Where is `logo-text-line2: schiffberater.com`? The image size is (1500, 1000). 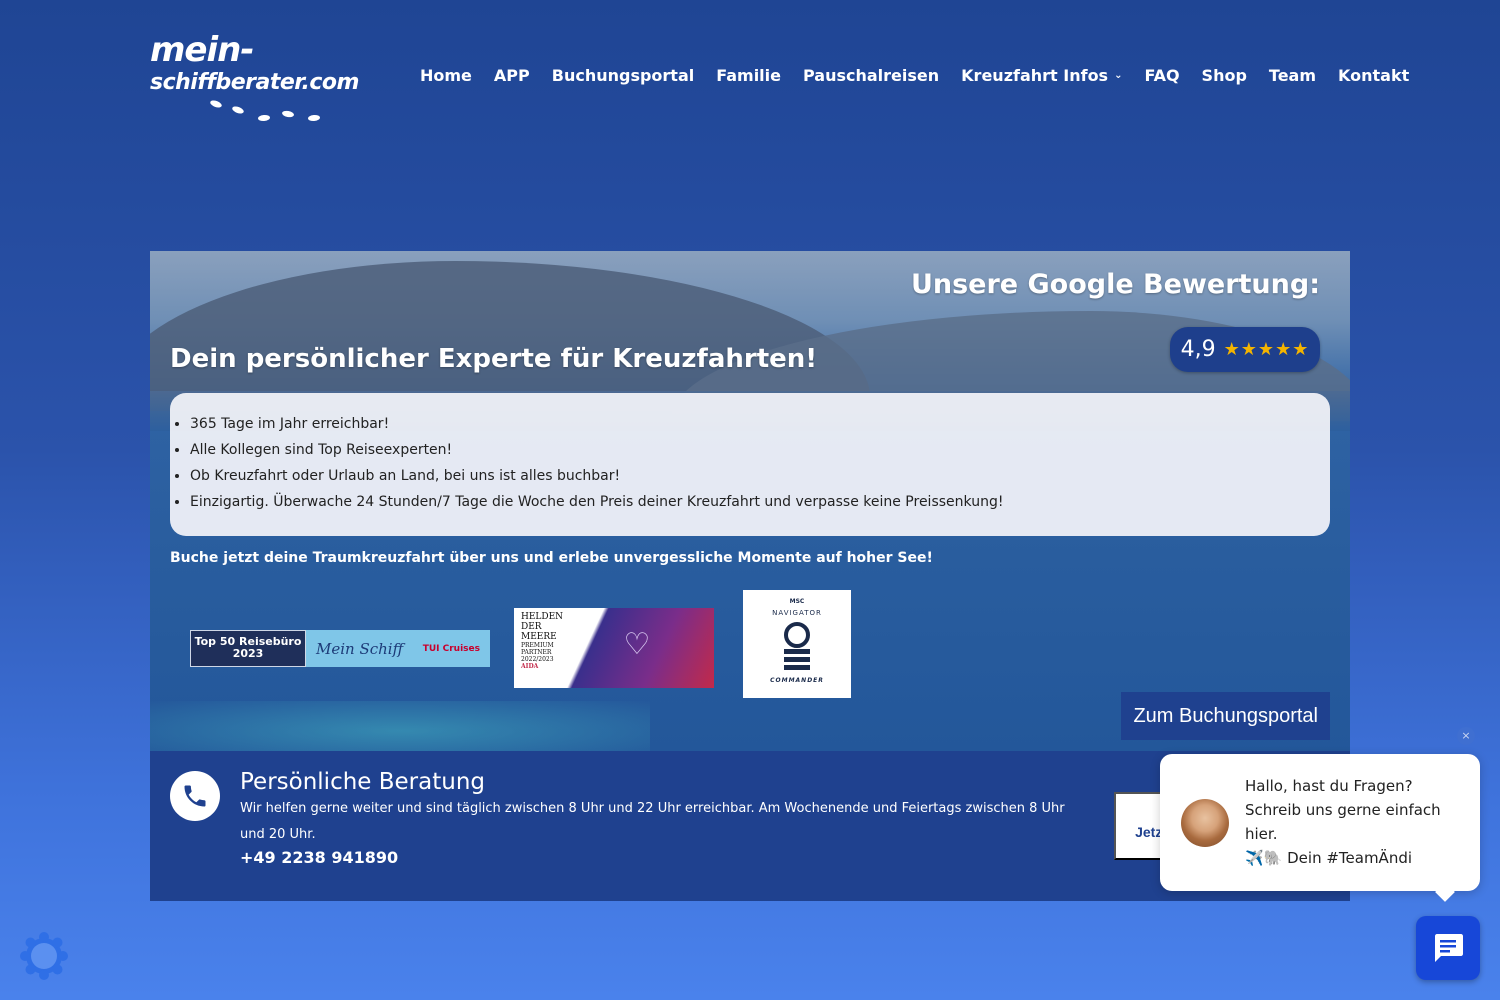 logo-text-line2: schiffberater.com is located at coordinates (254, 82).